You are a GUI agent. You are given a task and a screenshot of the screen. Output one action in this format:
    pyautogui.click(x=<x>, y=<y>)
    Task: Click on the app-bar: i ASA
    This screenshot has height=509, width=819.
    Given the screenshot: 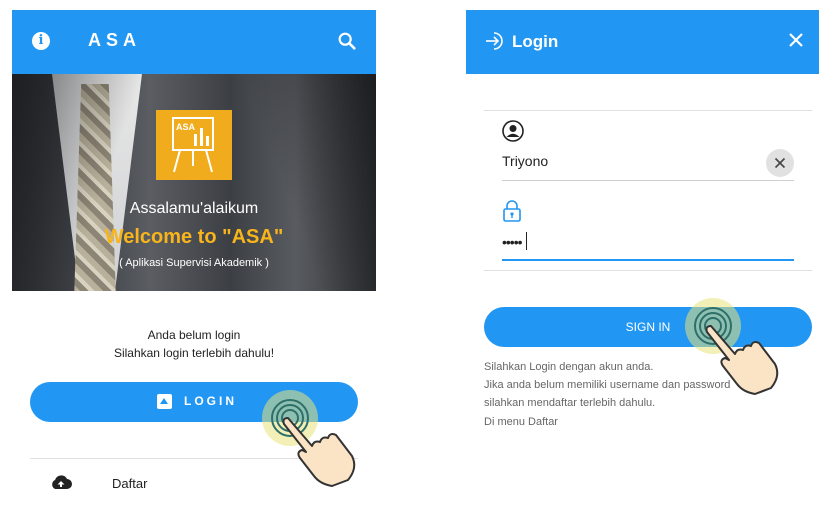 What is the action you would take?
    pyautogui.click(x=194, y=42)
    